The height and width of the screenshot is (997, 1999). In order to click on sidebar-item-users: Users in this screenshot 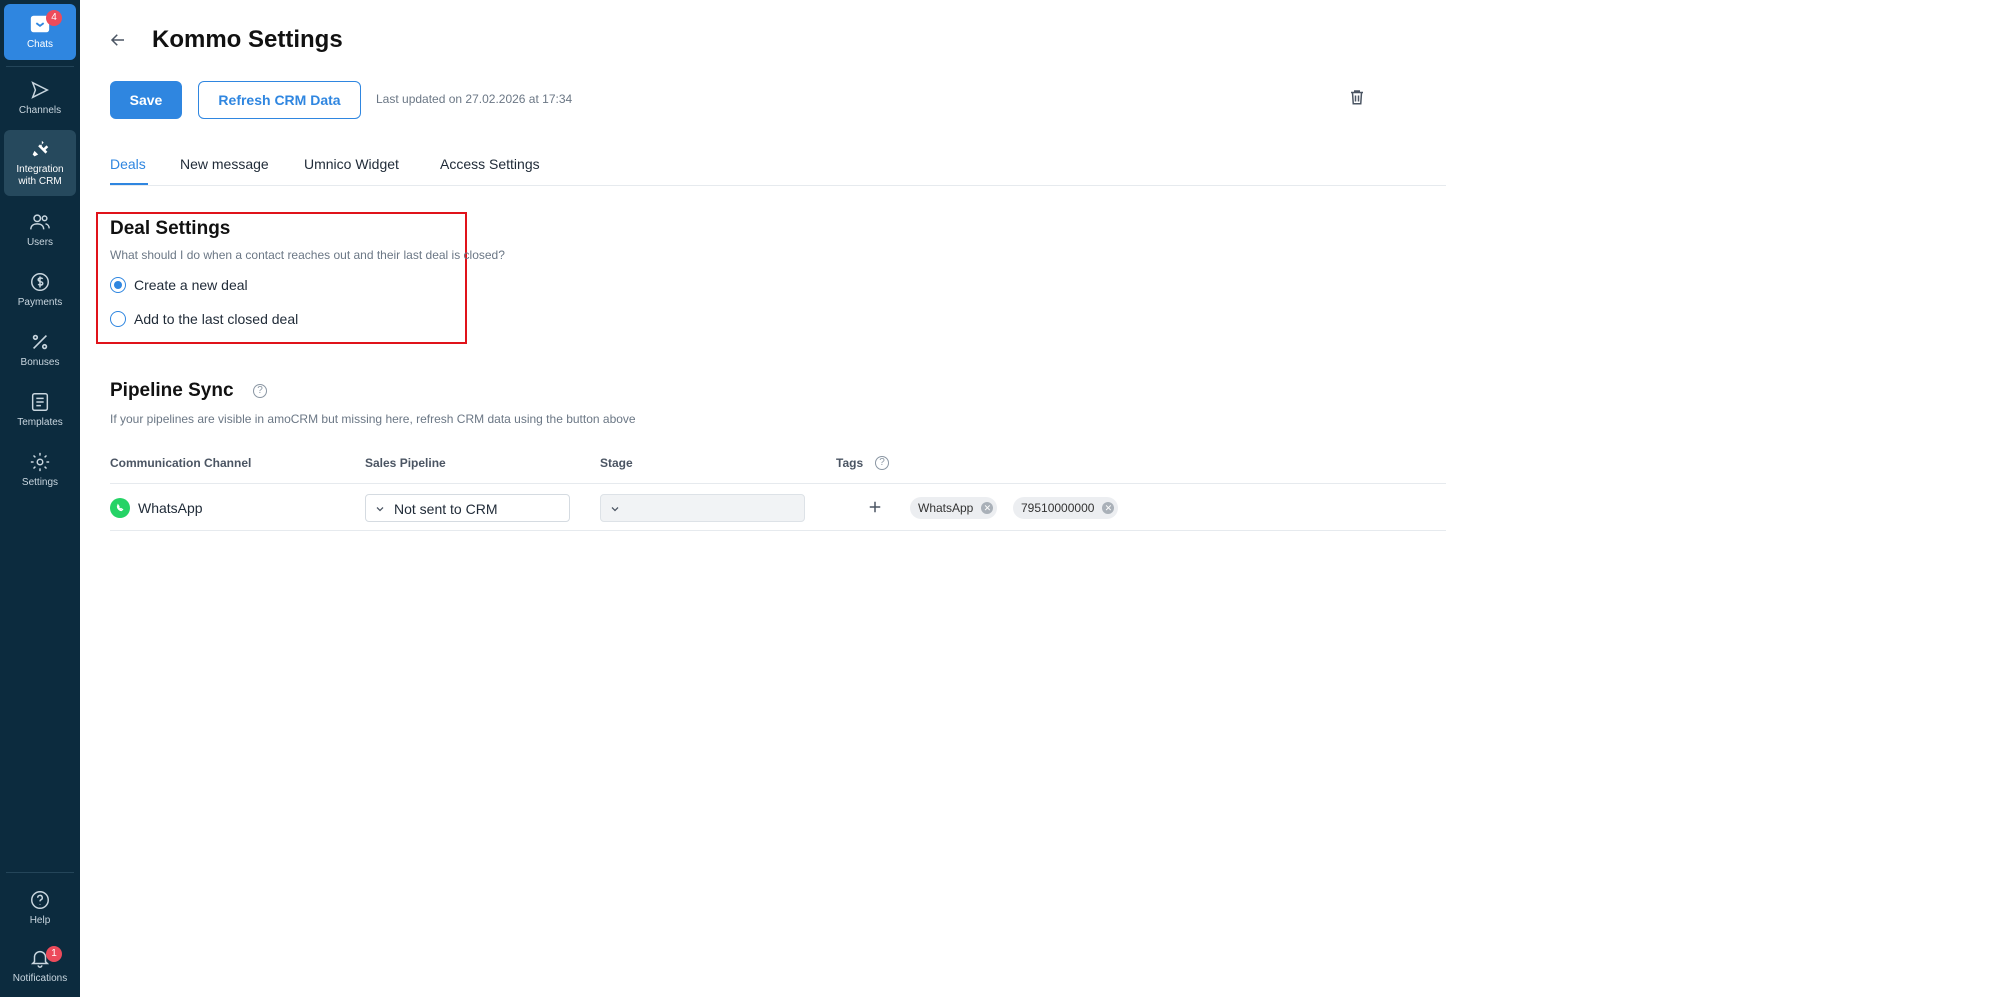, I will do `click(40, 230)`.